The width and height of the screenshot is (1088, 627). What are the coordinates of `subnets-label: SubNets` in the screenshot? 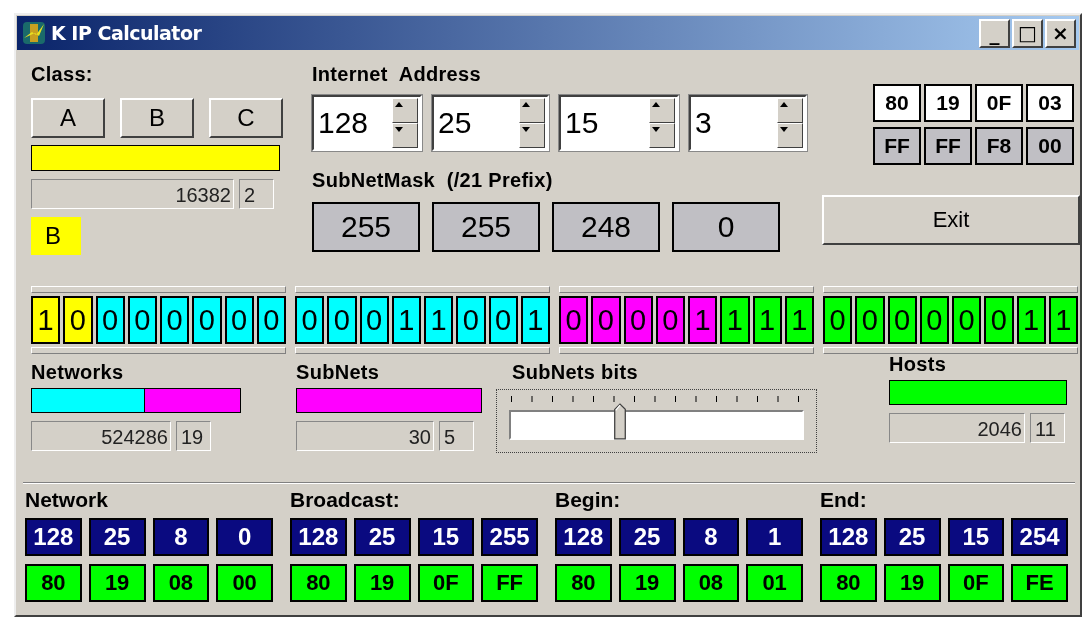 It's located at (338, 372).